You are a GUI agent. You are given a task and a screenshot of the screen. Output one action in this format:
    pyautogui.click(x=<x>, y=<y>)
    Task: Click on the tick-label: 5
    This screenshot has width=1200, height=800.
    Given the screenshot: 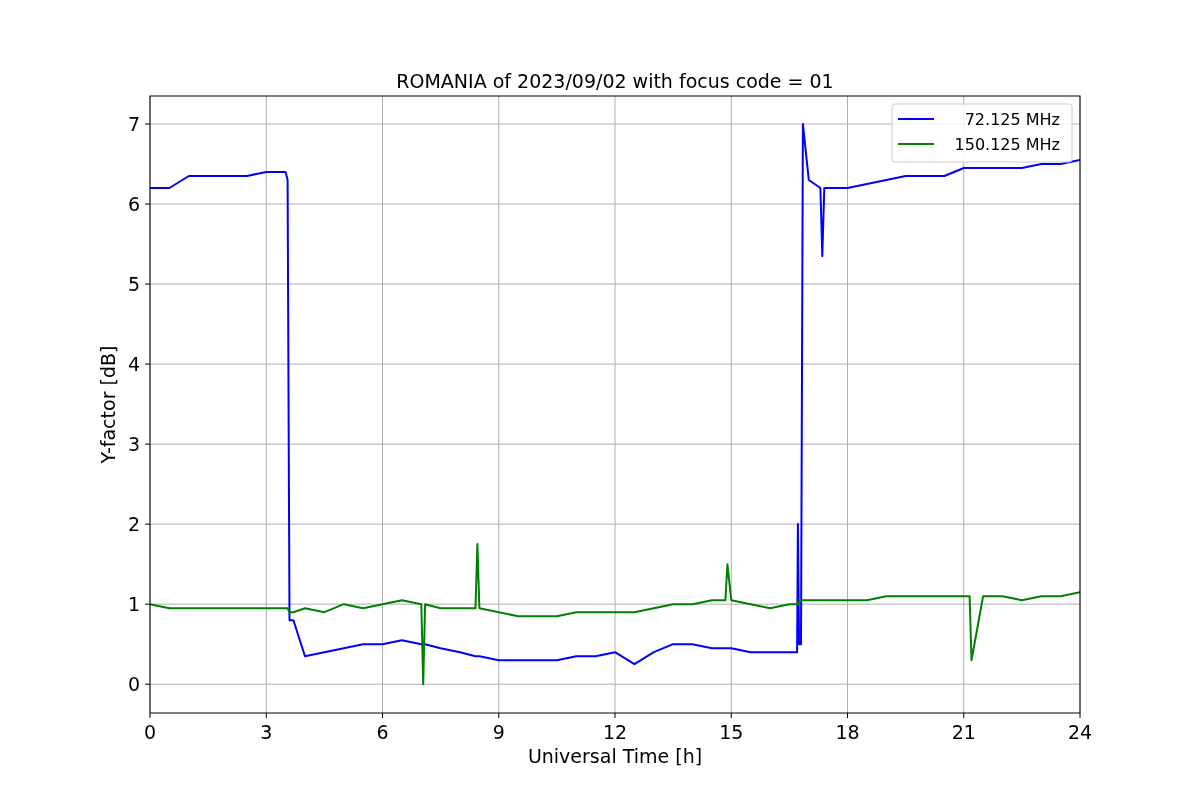 What is the action you would take?
    pyautogui.click(x=133, y=284)
    